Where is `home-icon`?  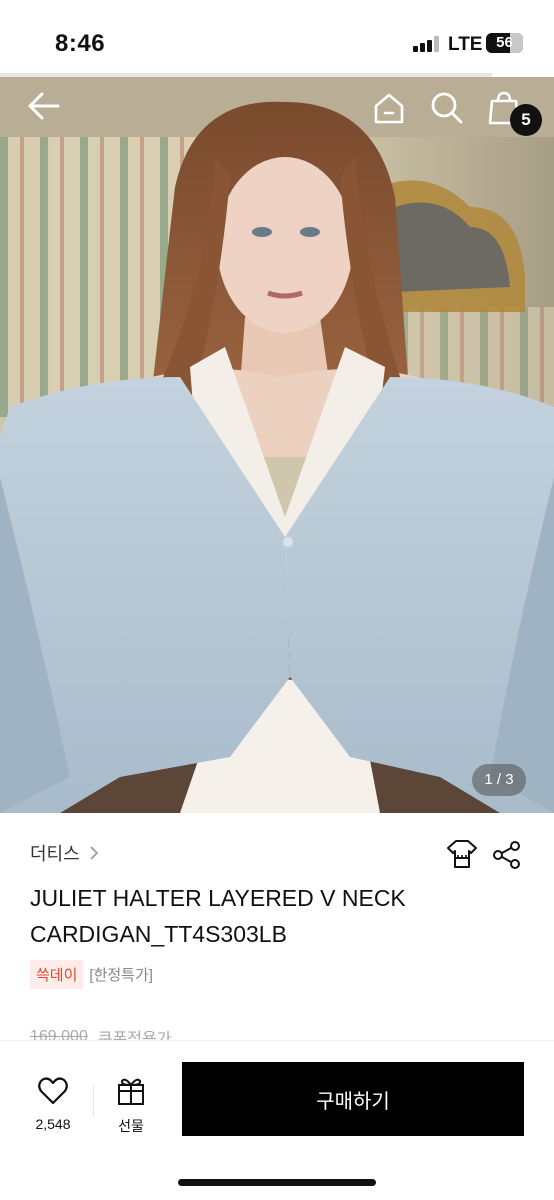
home-icon is located at coordinates (389, 108).